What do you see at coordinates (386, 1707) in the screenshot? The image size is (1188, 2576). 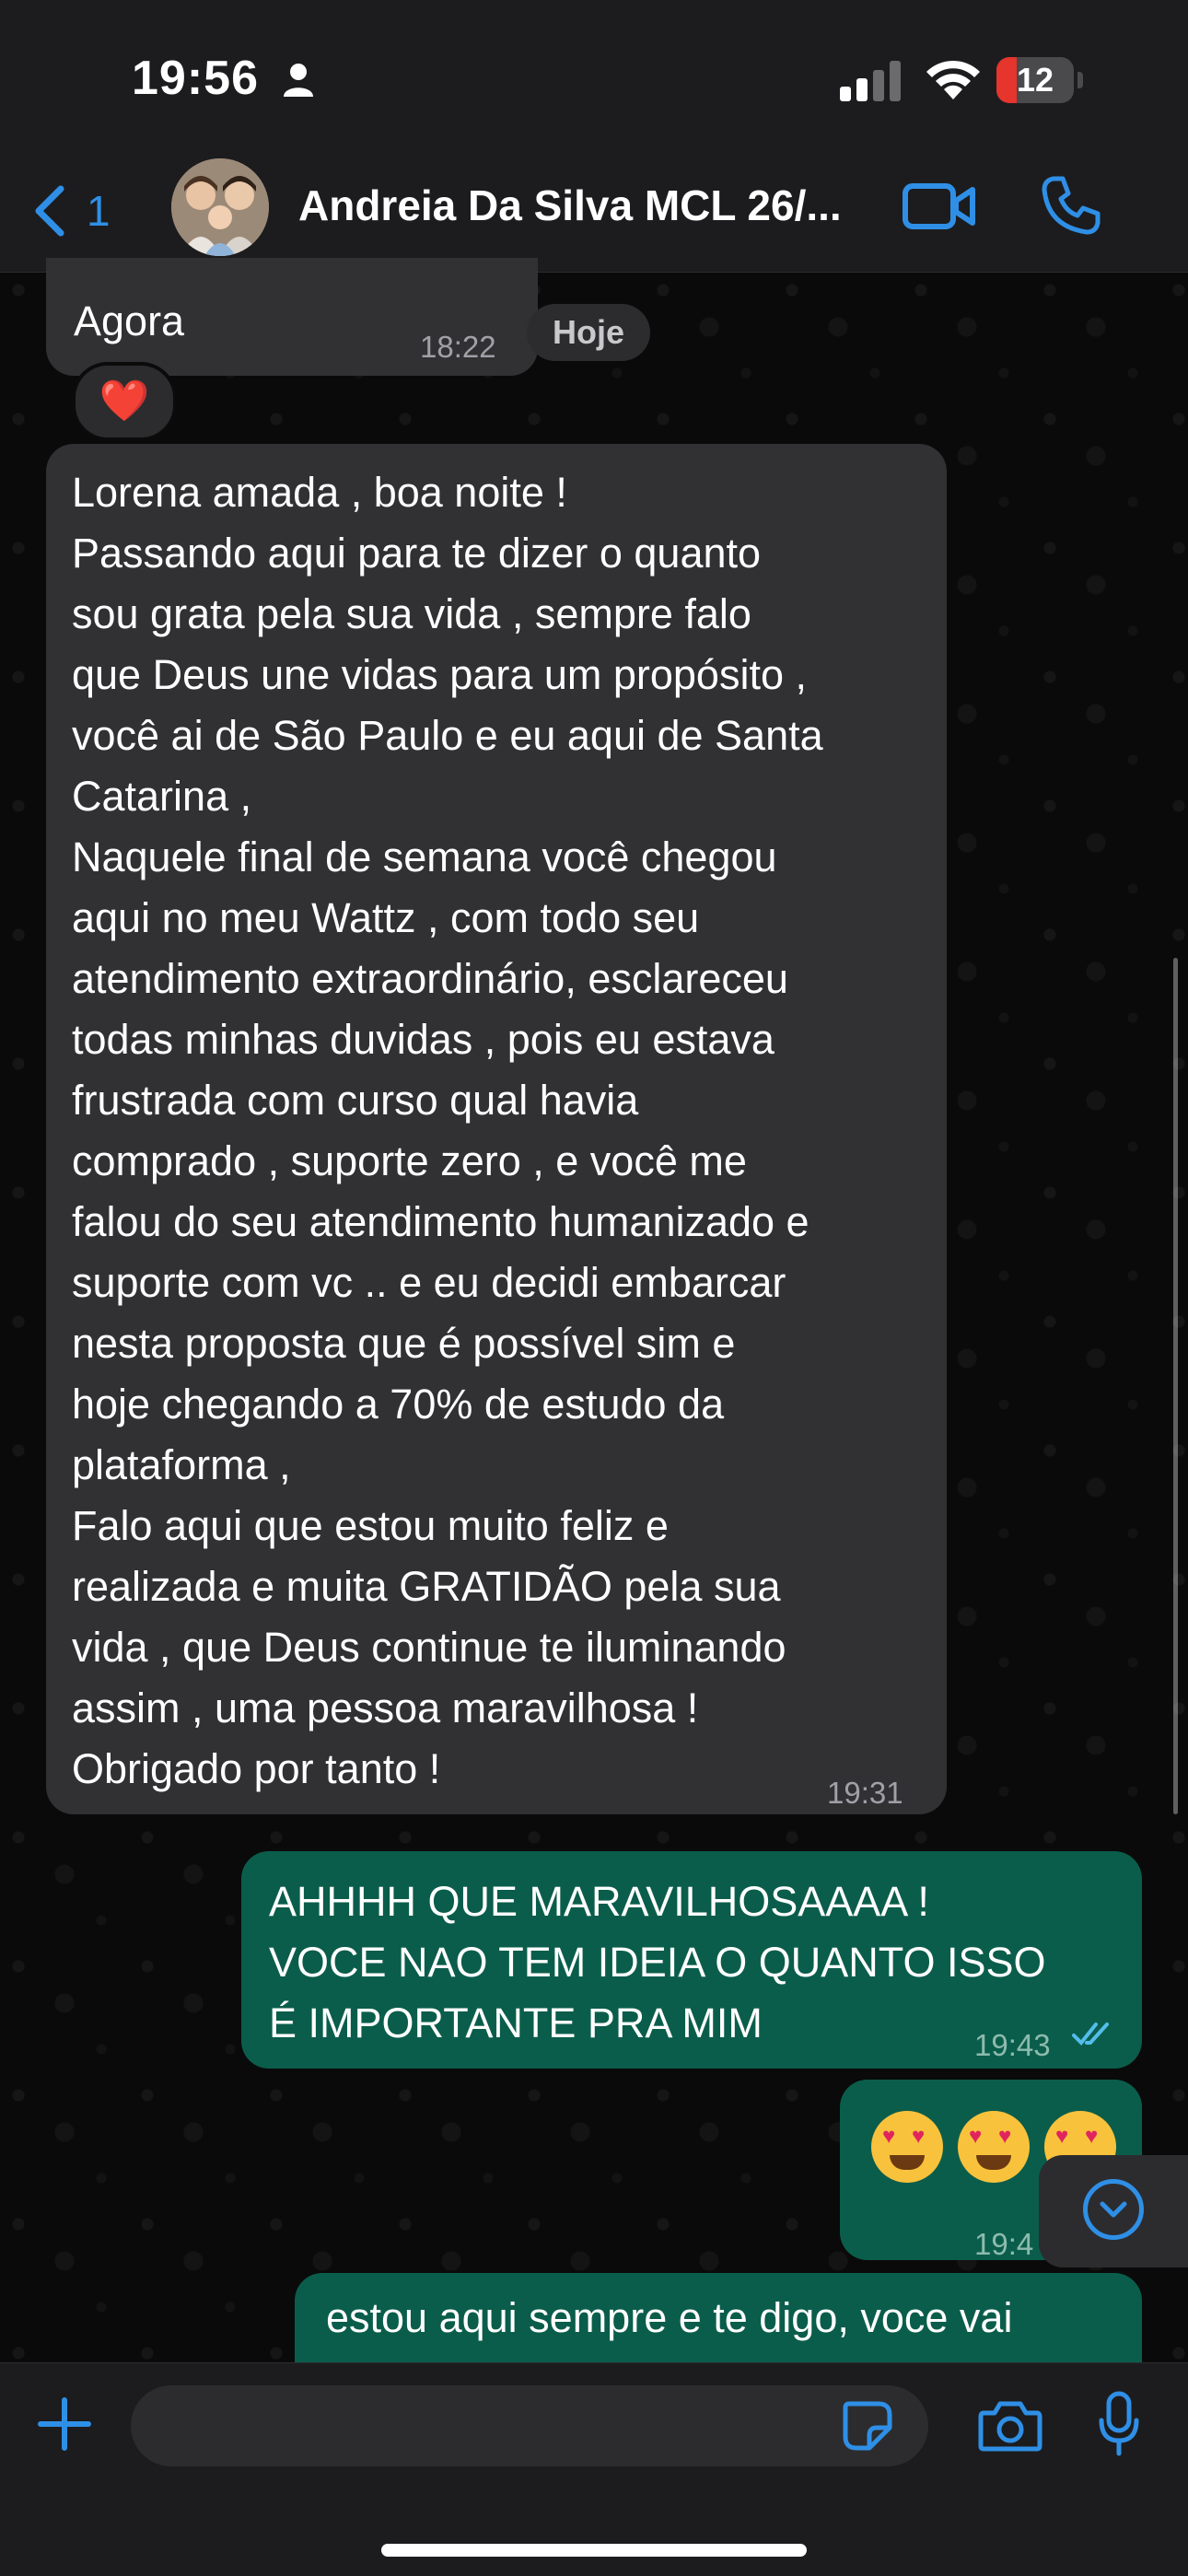 I see `message-line: assim , uma pessoa maravilhosa !` at bounding box center [386, 1707].